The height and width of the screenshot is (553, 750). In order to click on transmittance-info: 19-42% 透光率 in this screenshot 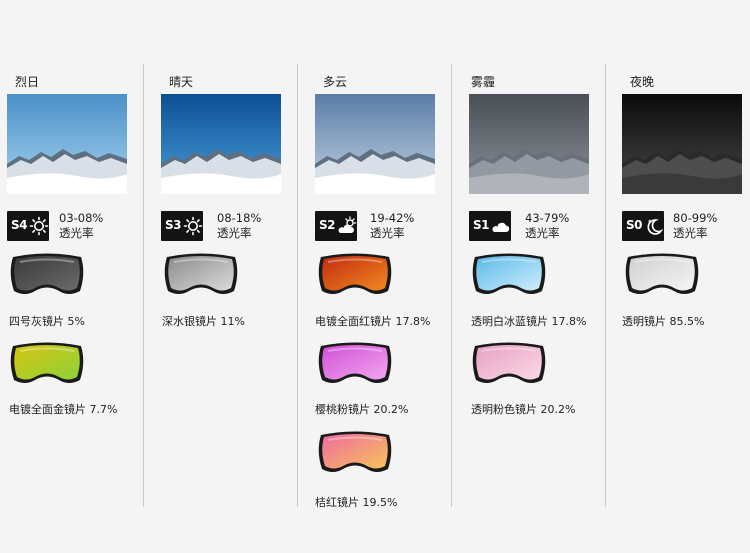, I will do `click(392, 226)`.